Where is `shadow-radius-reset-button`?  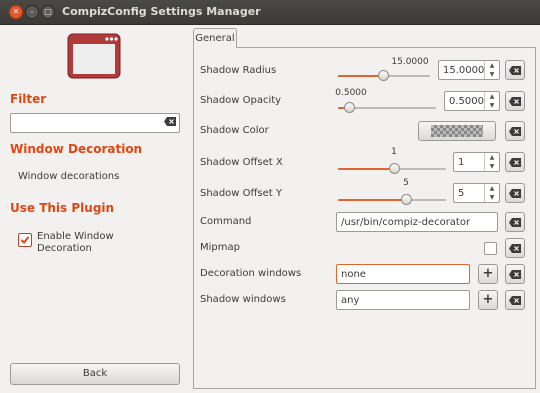
shadow-radius-reset-button is located at coordinates (515, 70).